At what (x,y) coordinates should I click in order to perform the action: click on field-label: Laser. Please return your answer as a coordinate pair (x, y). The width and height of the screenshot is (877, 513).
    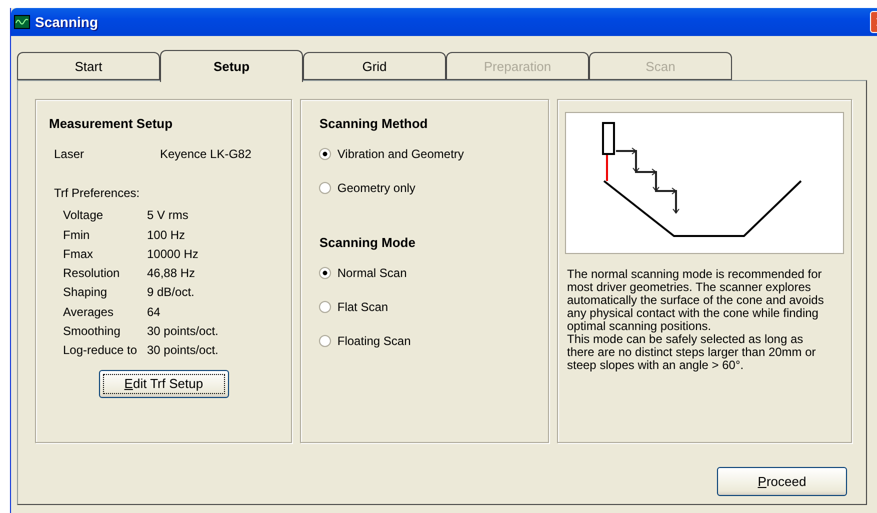
    Looking at the image, I should click on (70, 154).